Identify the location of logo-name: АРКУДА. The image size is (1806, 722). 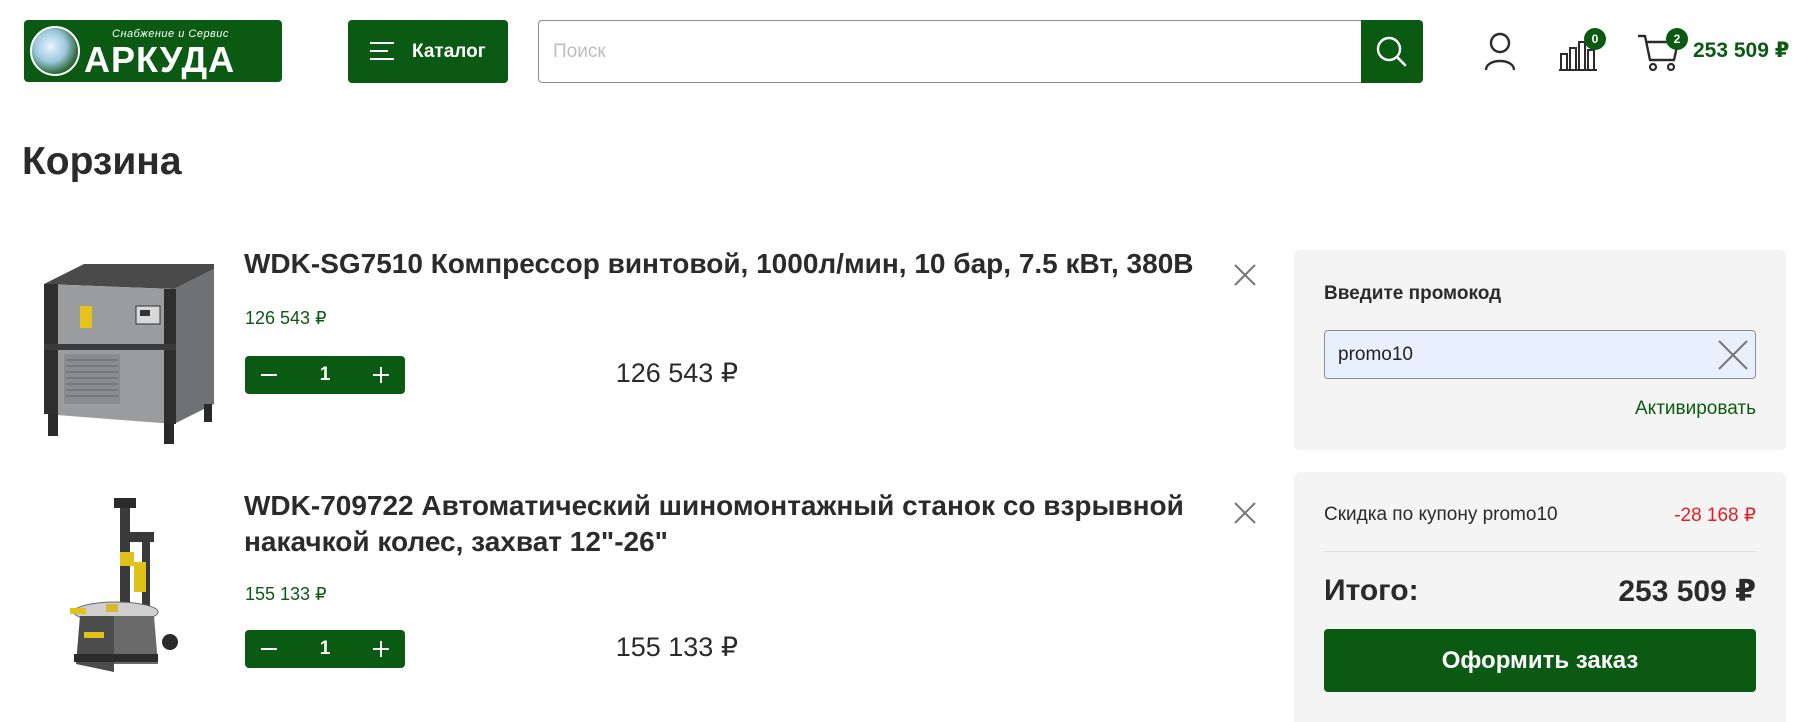
(160, 59).